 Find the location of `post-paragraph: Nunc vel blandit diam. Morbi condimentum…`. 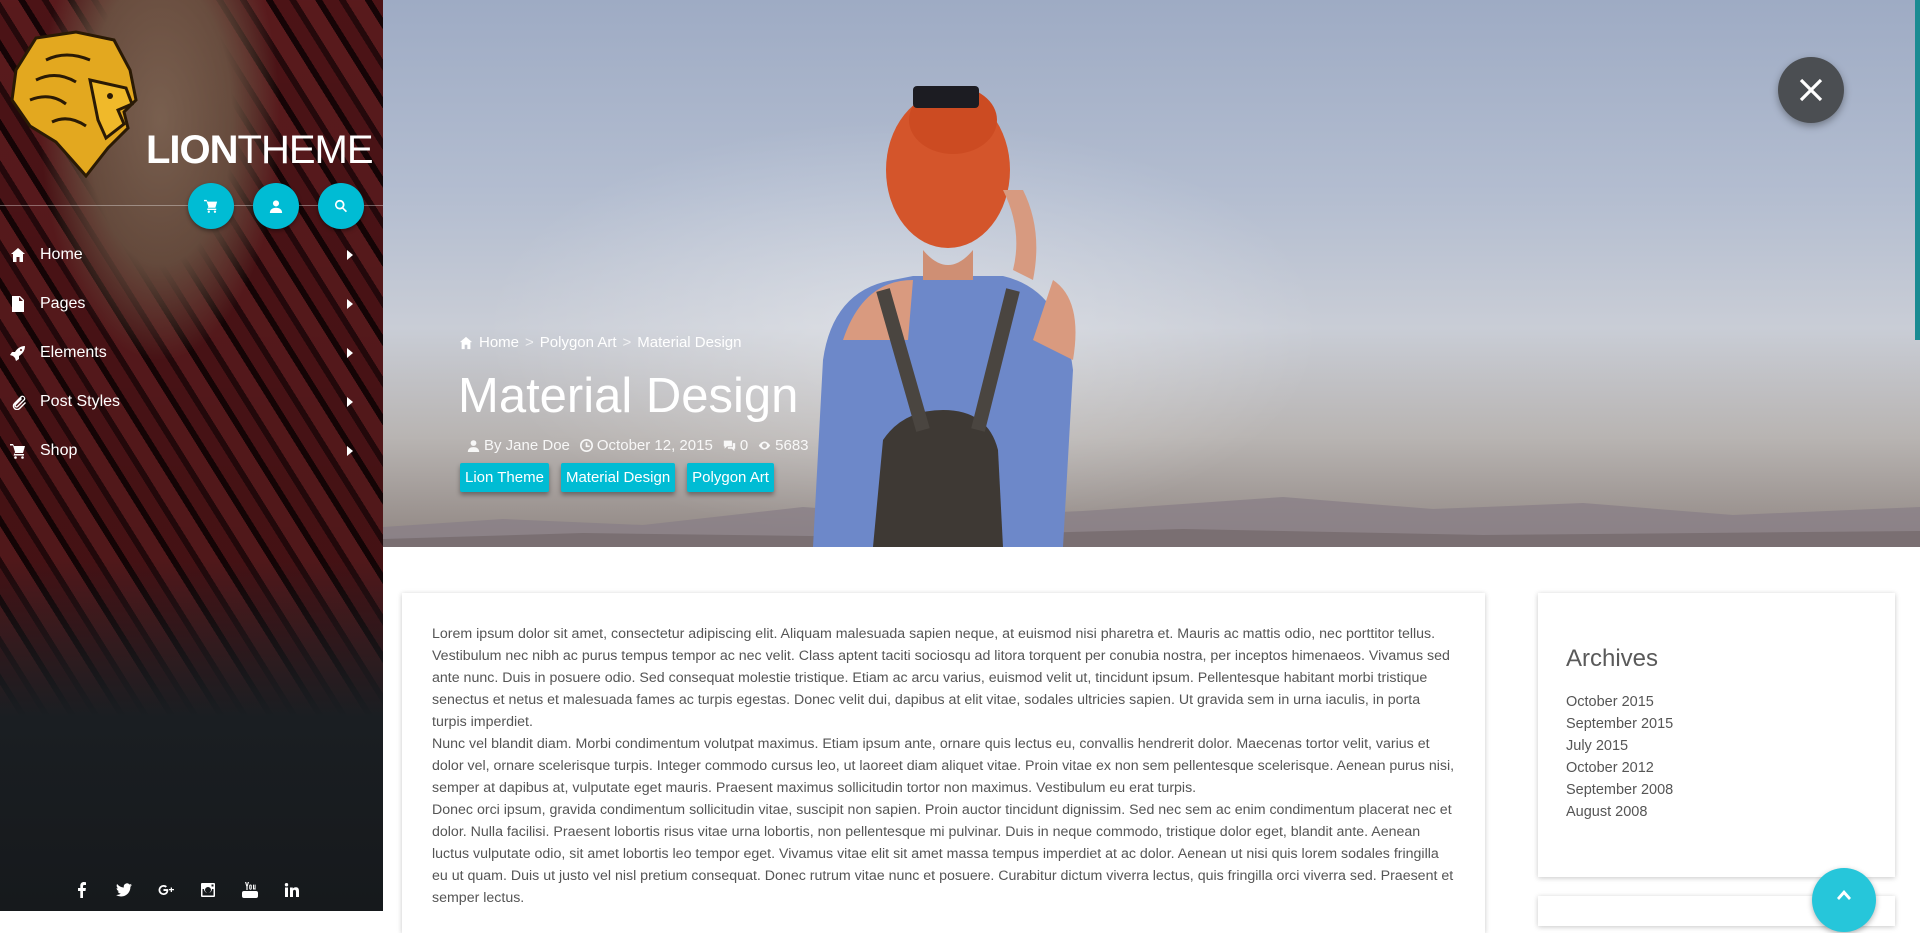

post-paragraph: Nunc vel blandit diam. Morbi condimentum… is located at coordinates (943, 766).